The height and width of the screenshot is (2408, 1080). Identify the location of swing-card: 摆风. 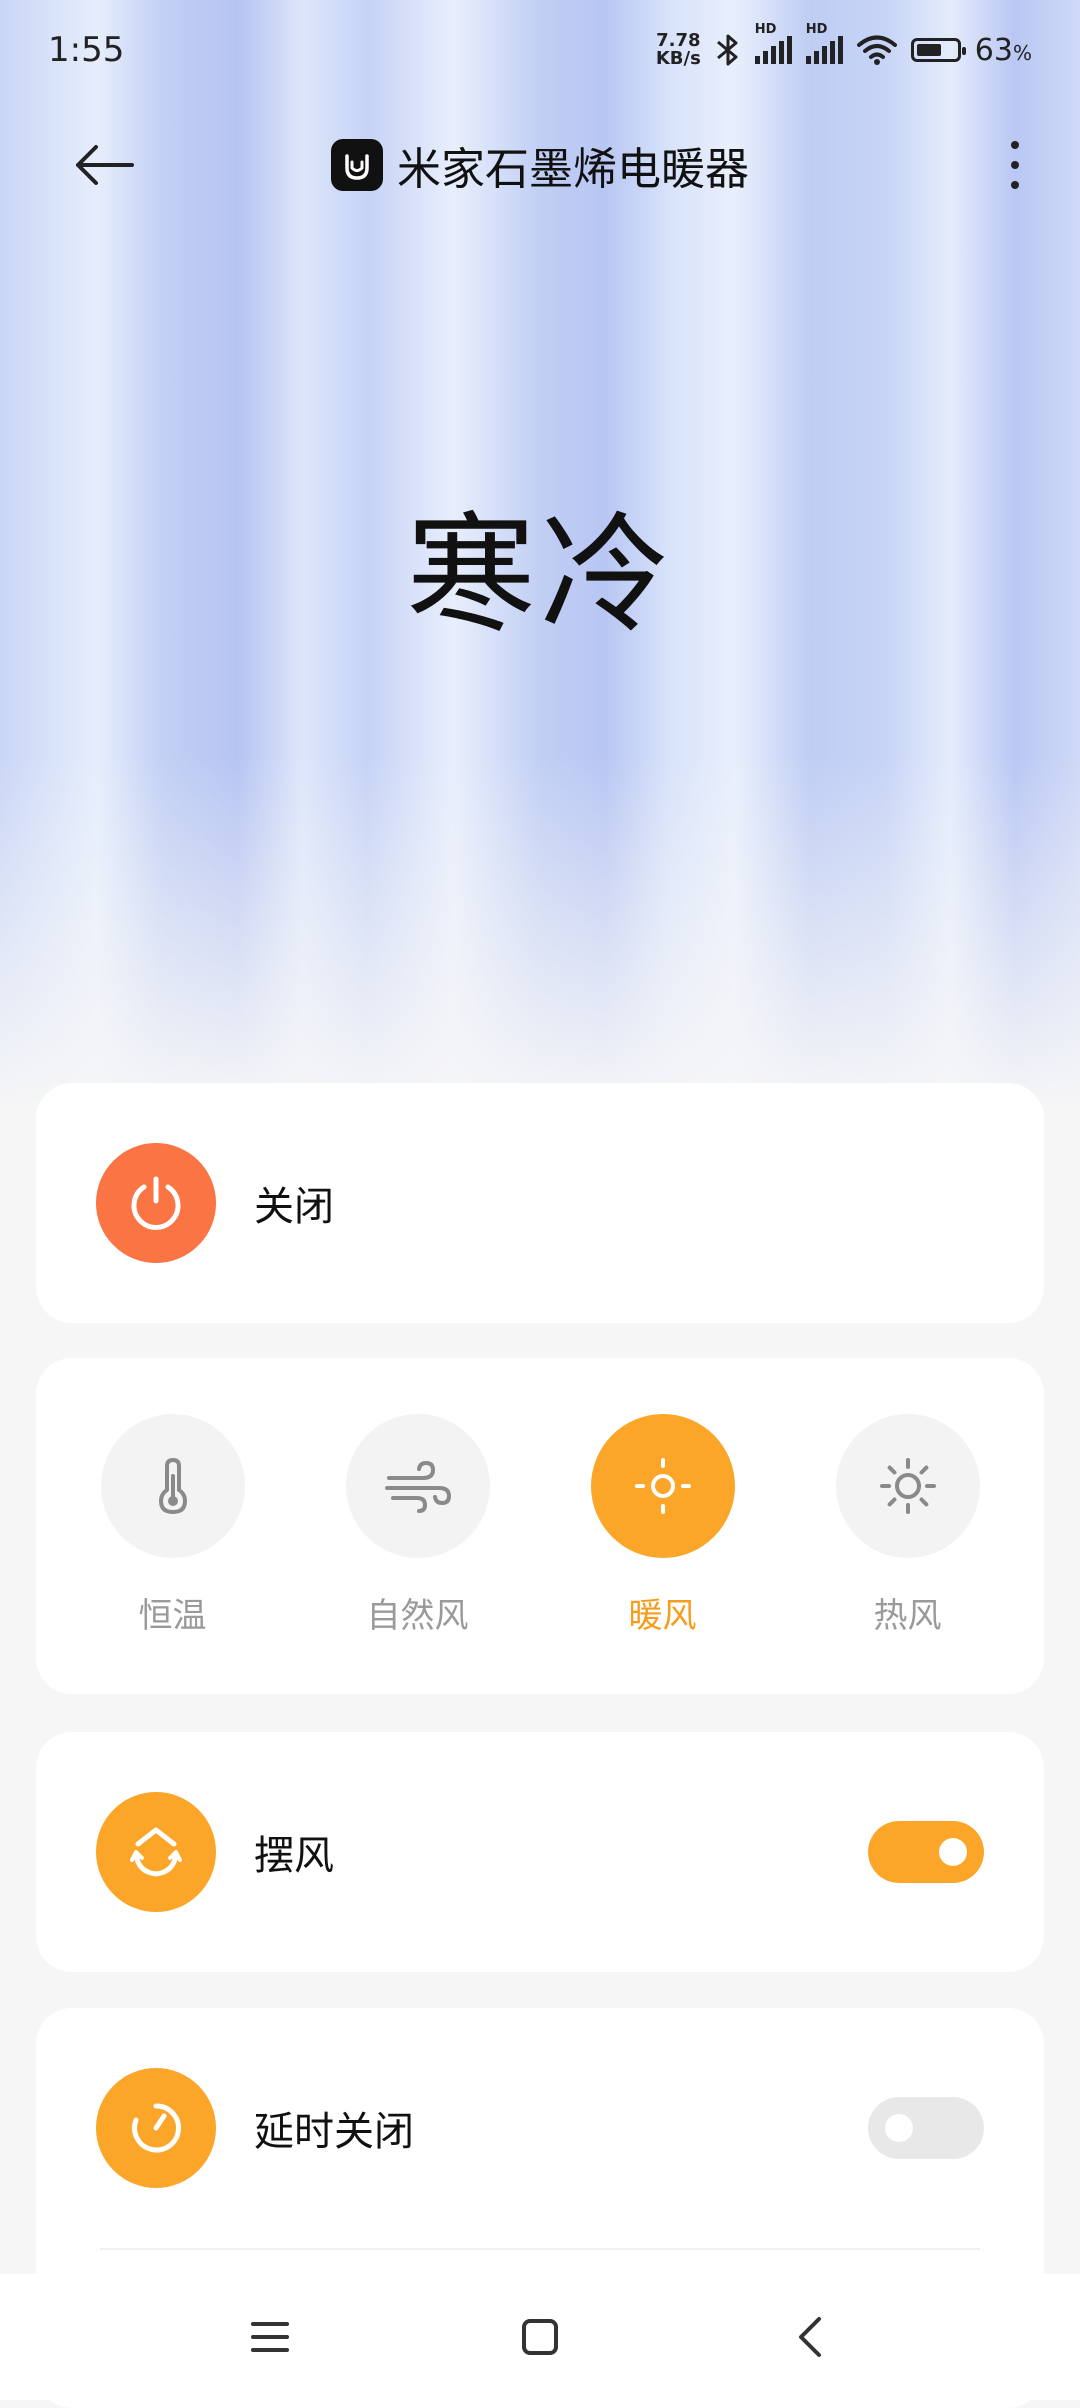
(540, 1852).